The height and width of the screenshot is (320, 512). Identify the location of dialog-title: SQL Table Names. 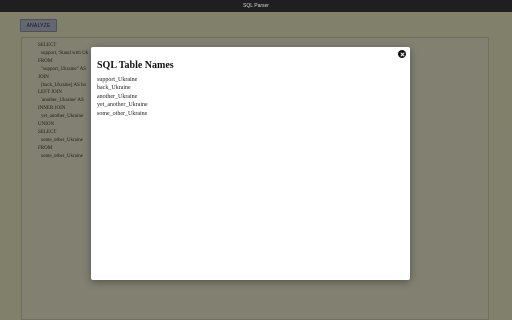
(135, 65).